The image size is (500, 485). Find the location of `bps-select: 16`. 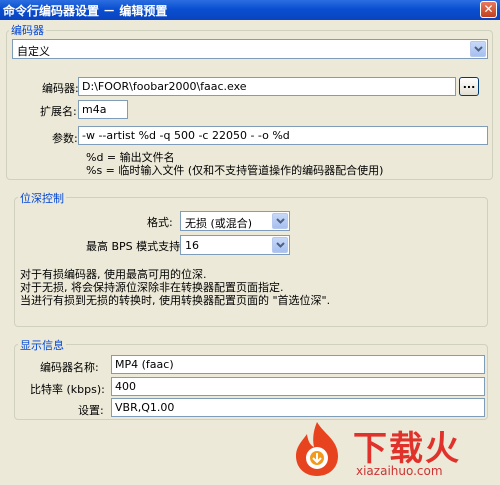

bps-select: 16 is located at coordinates (235, 245).